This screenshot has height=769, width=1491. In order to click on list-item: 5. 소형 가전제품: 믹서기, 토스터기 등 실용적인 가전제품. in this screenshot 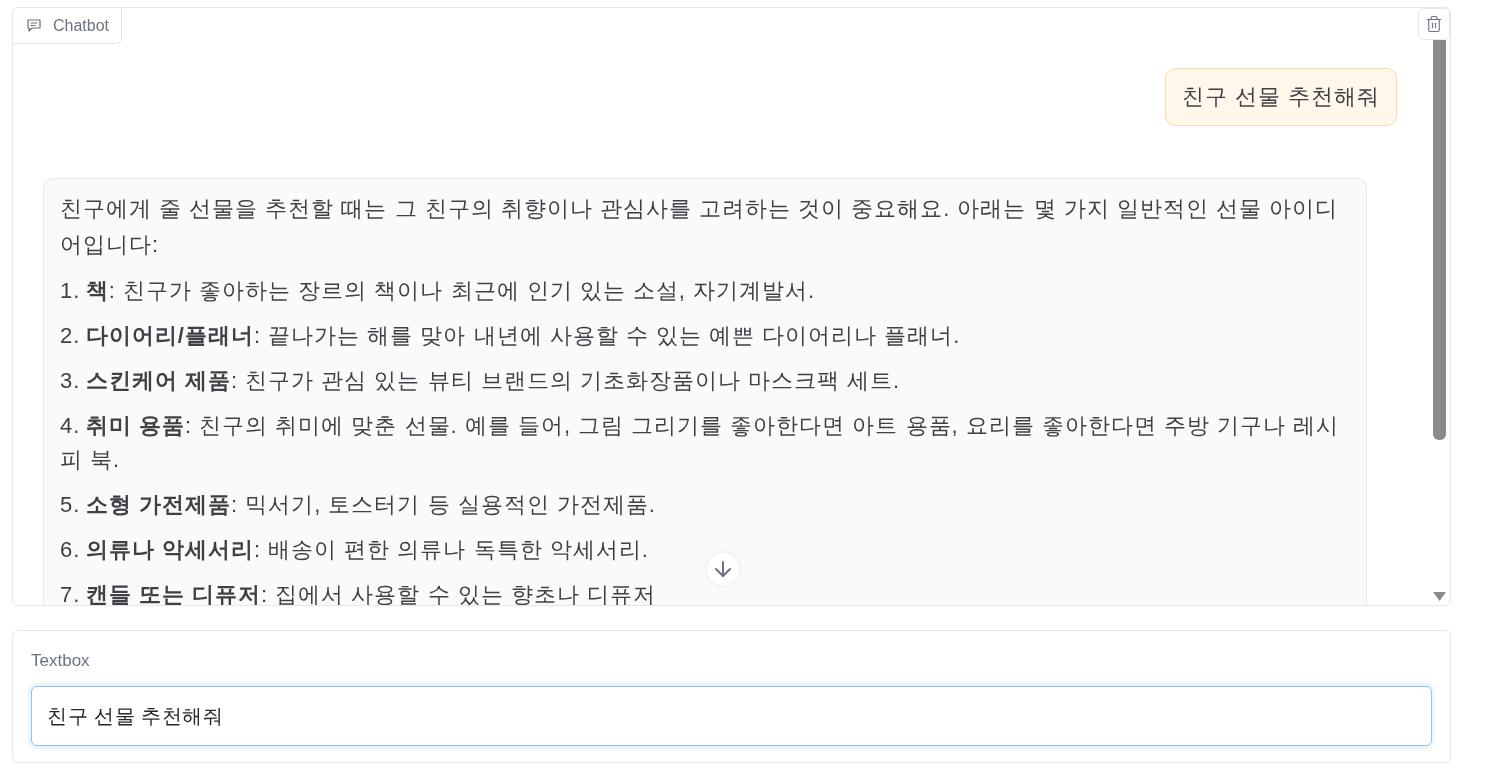, I will do `click(358, 505)`.